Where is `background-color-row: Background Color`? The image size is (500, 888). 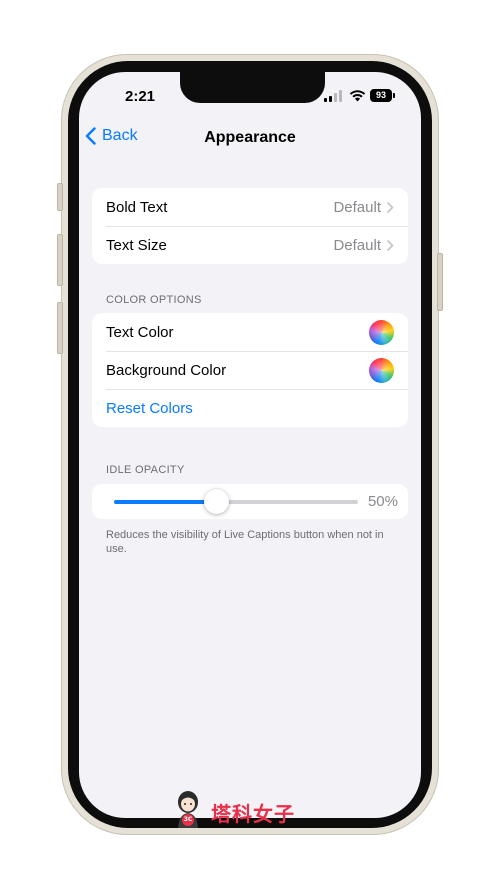 background-color-row: Background Color is located at coordinates (250, 370).